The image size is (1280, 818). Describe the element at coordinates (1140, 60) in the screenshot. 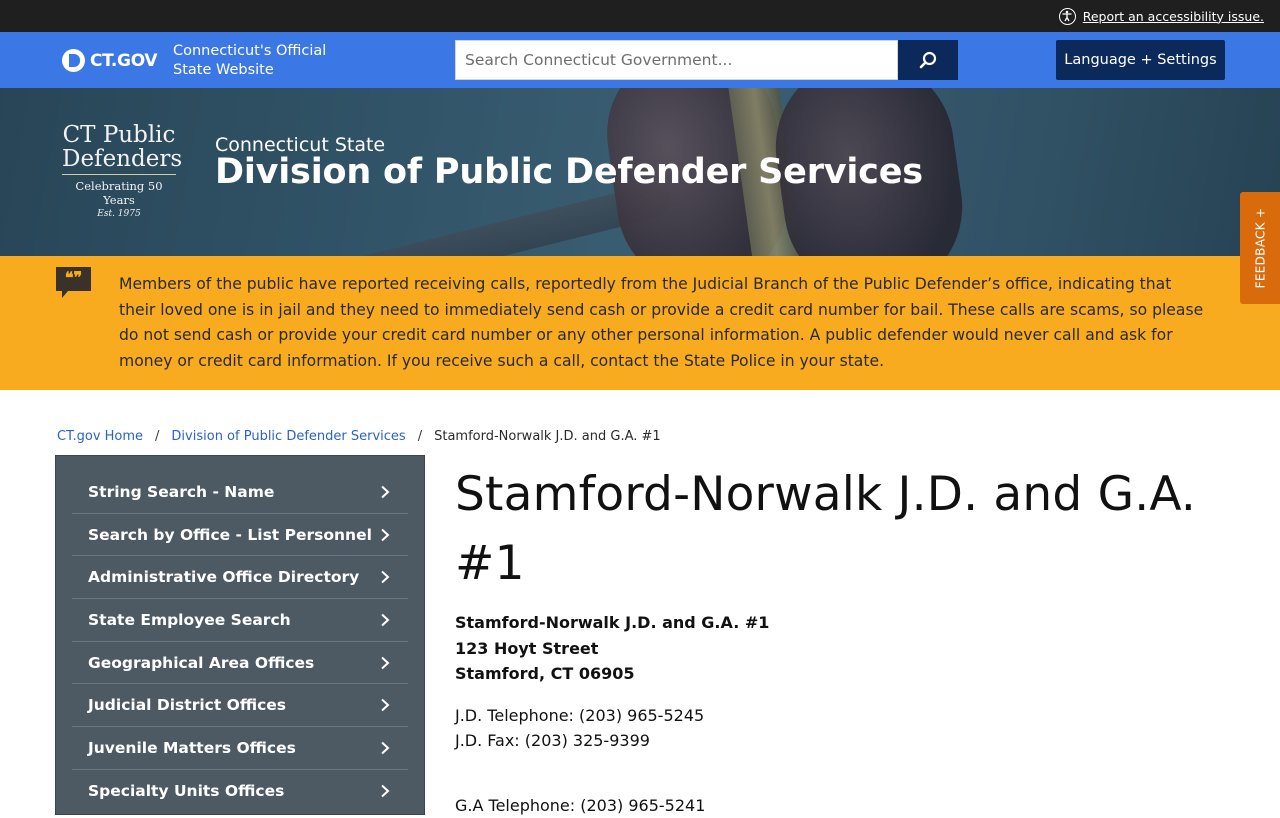

I see `language-settings-button: Language + Settings` at that location.